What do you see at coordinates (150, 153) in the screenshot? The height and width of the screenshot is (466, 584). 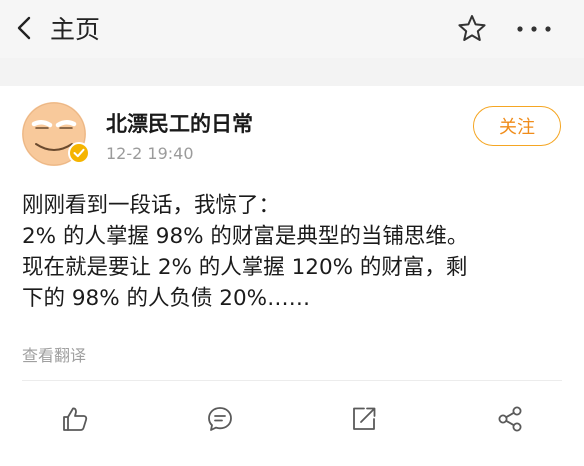 I see `post-timestamp: 12-2 19:40` at bounding box center [150, 153].